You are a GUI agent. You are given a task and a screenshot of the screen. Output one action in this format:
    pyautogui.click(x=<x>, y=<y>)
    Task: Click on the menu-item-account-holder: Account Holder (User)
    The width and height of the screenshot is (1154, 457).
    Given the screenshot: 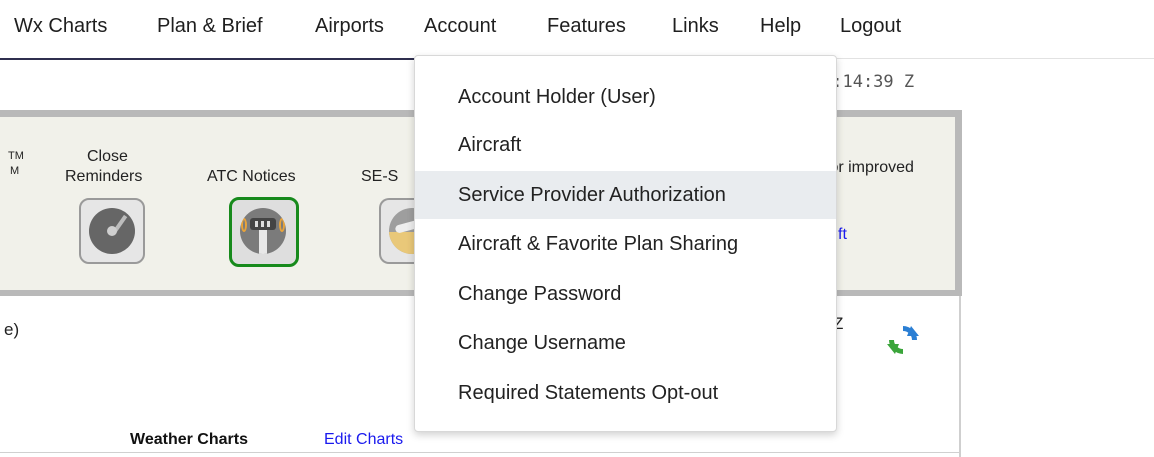 What is the action you would take?
    pyautogui.click(x=625, y=97)
    